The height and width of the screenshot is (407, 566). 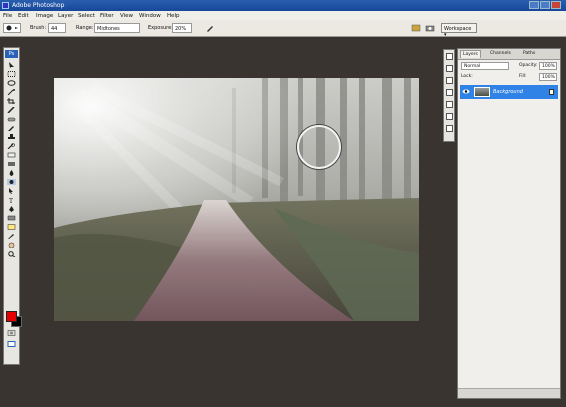 I want to click on blend-mode-select: Normal, so click(x=485, y=66).